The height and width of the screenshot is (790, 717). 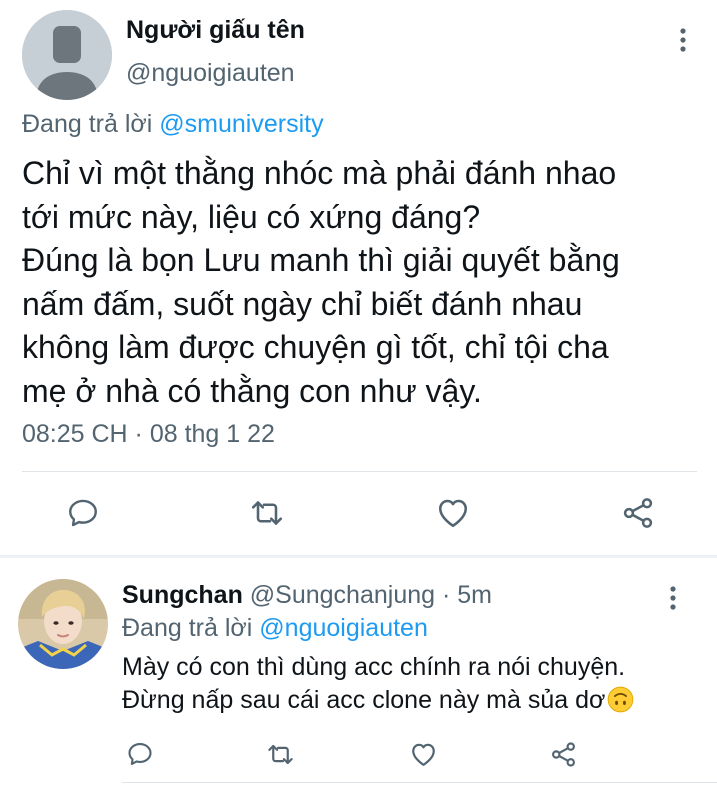 I want to click on reply-button, so click(x=83, y=513).